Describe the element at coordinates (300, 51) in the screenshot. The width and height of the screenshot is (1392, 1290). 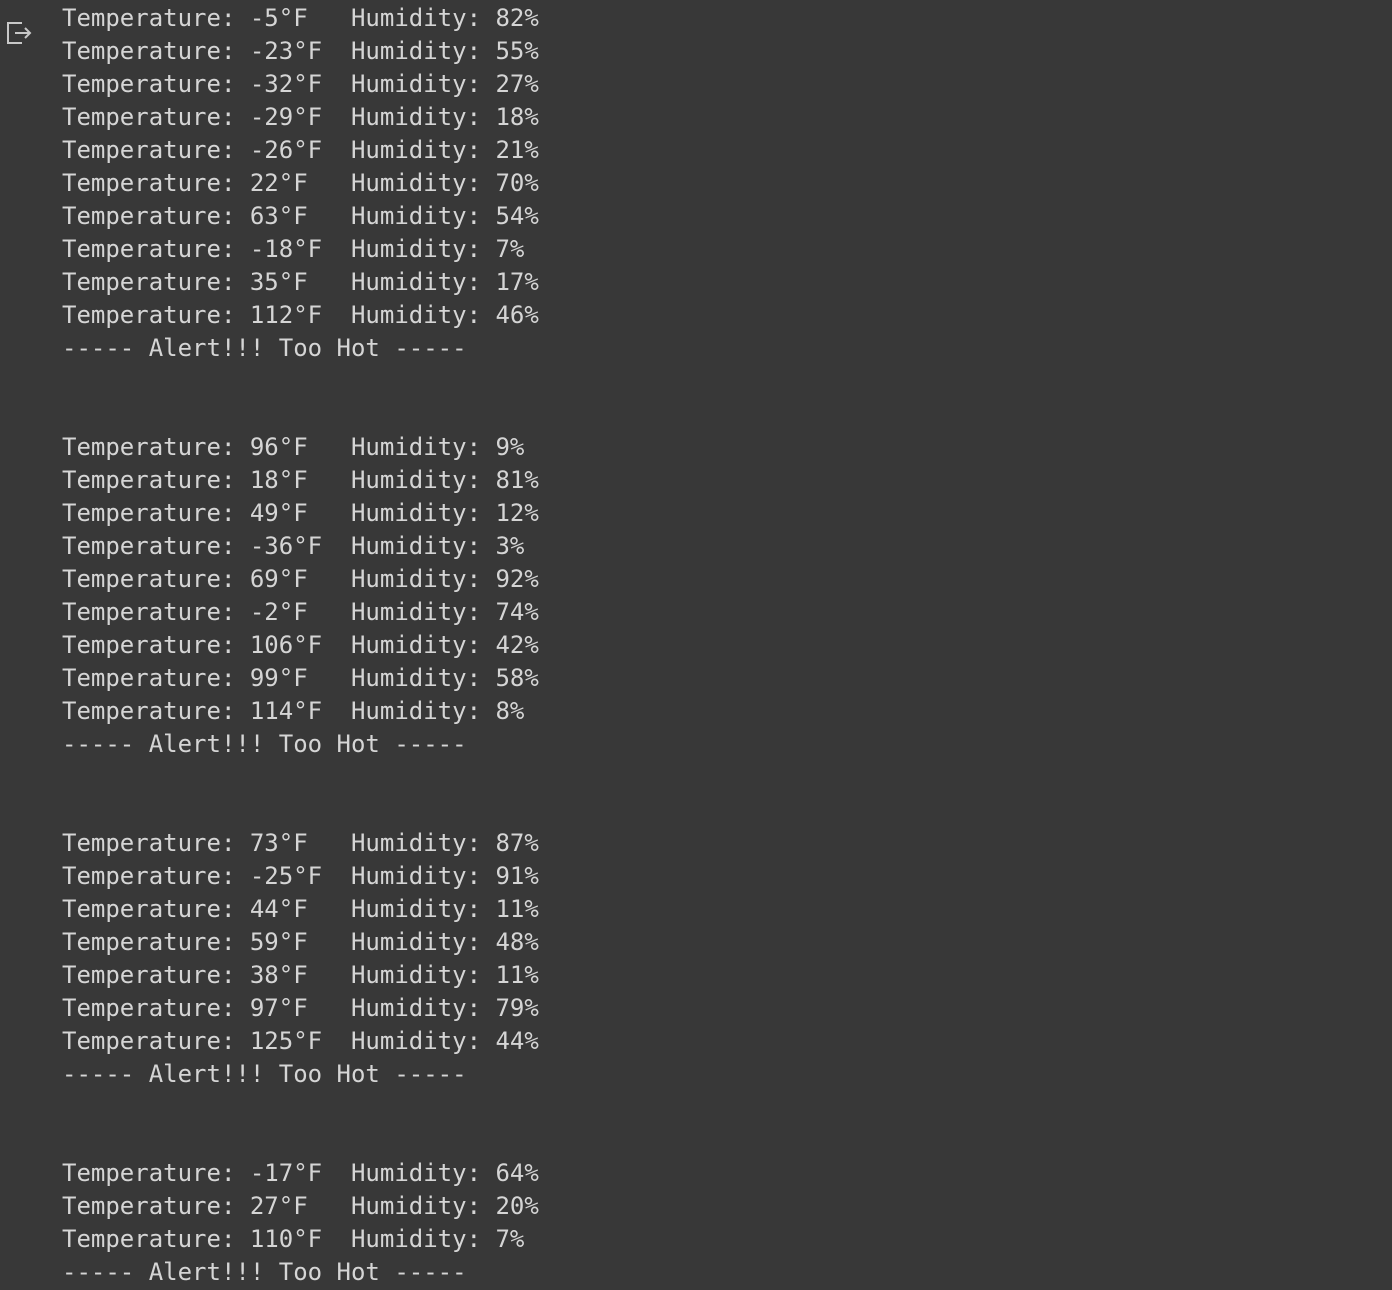
I see `reading-line: Temperature: -23°F Humidity: 55%` at that location.